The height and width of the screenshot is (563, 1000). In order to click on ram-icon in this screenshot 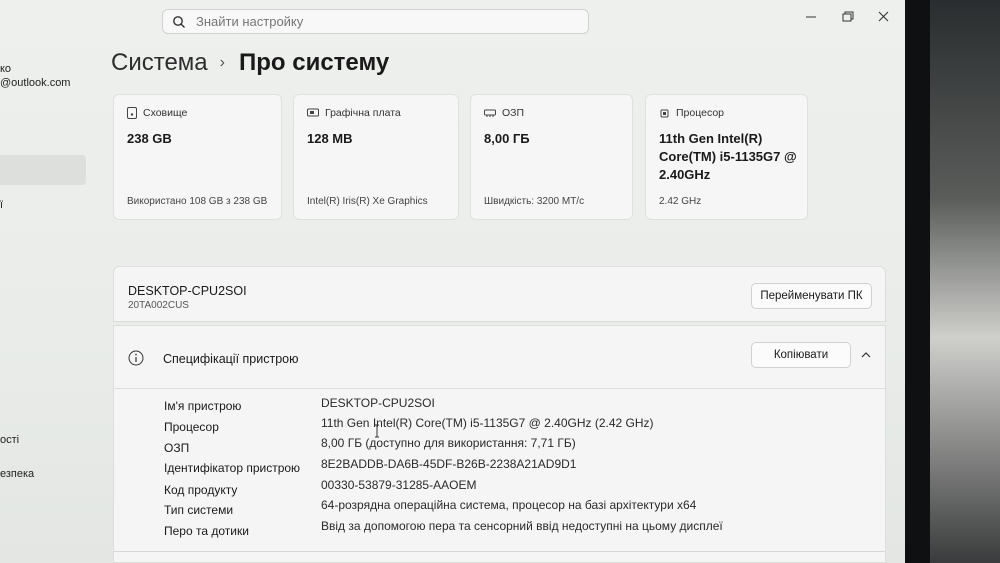, I will do `click(490, 113)`.